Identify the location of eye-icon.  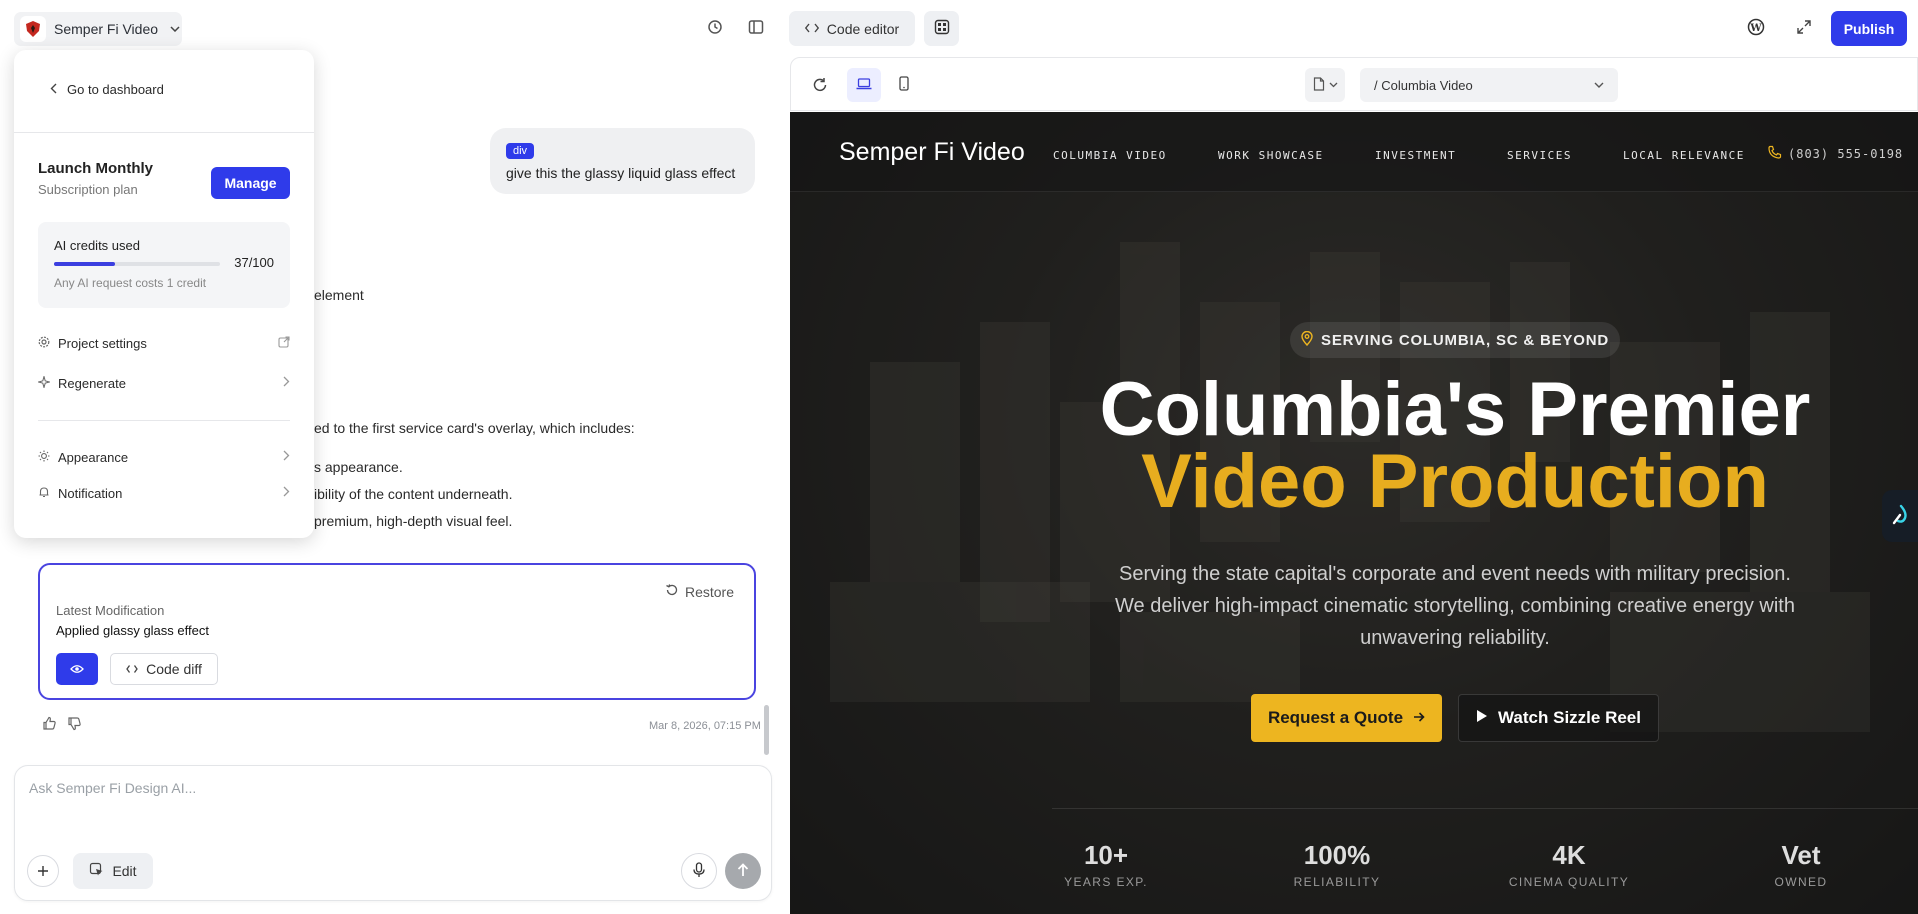
(77, 669).